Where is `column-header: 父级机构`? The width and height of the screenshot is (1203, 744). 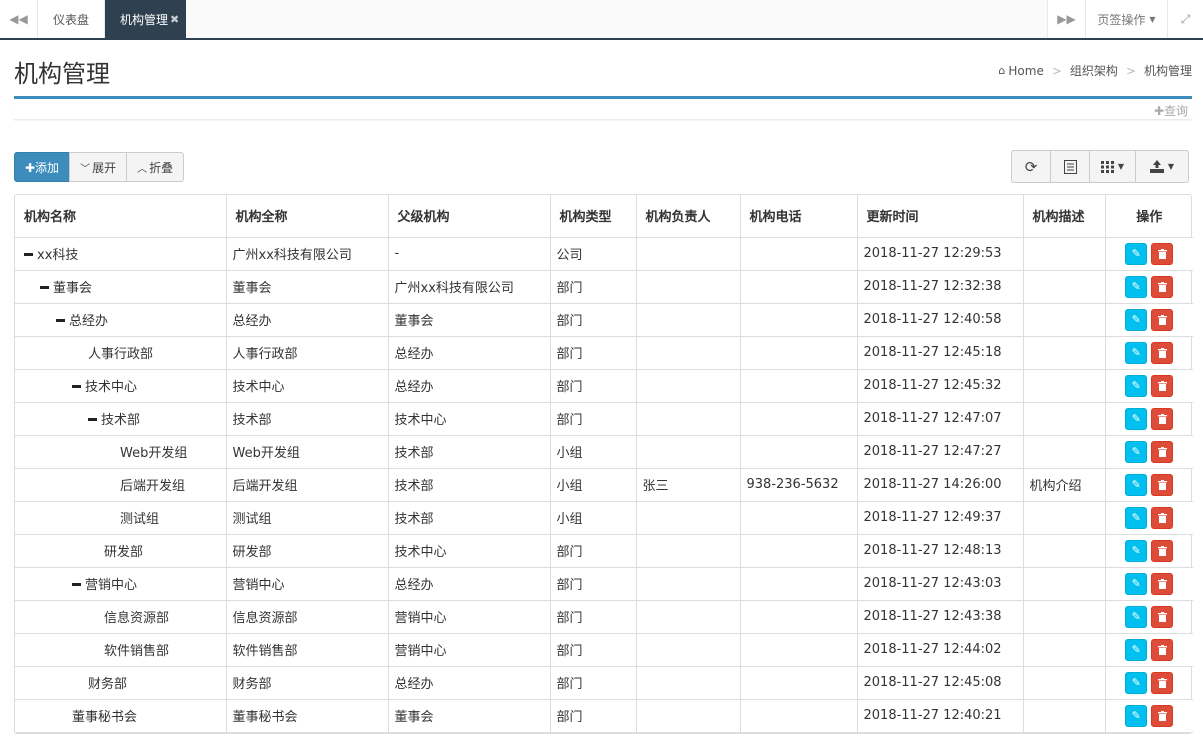
column-header: 父级机构 is located at coordinates (469, 216).